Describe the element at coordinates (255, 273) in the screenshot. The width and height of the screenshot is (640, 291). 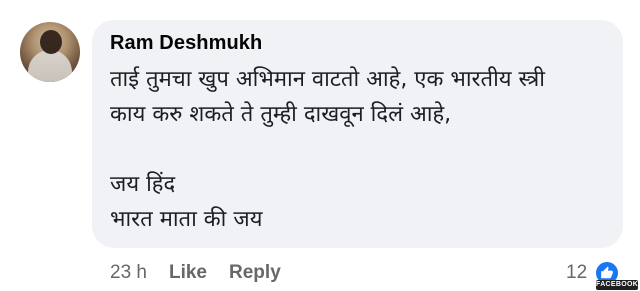
I see `reply-button: Reply` at that location.